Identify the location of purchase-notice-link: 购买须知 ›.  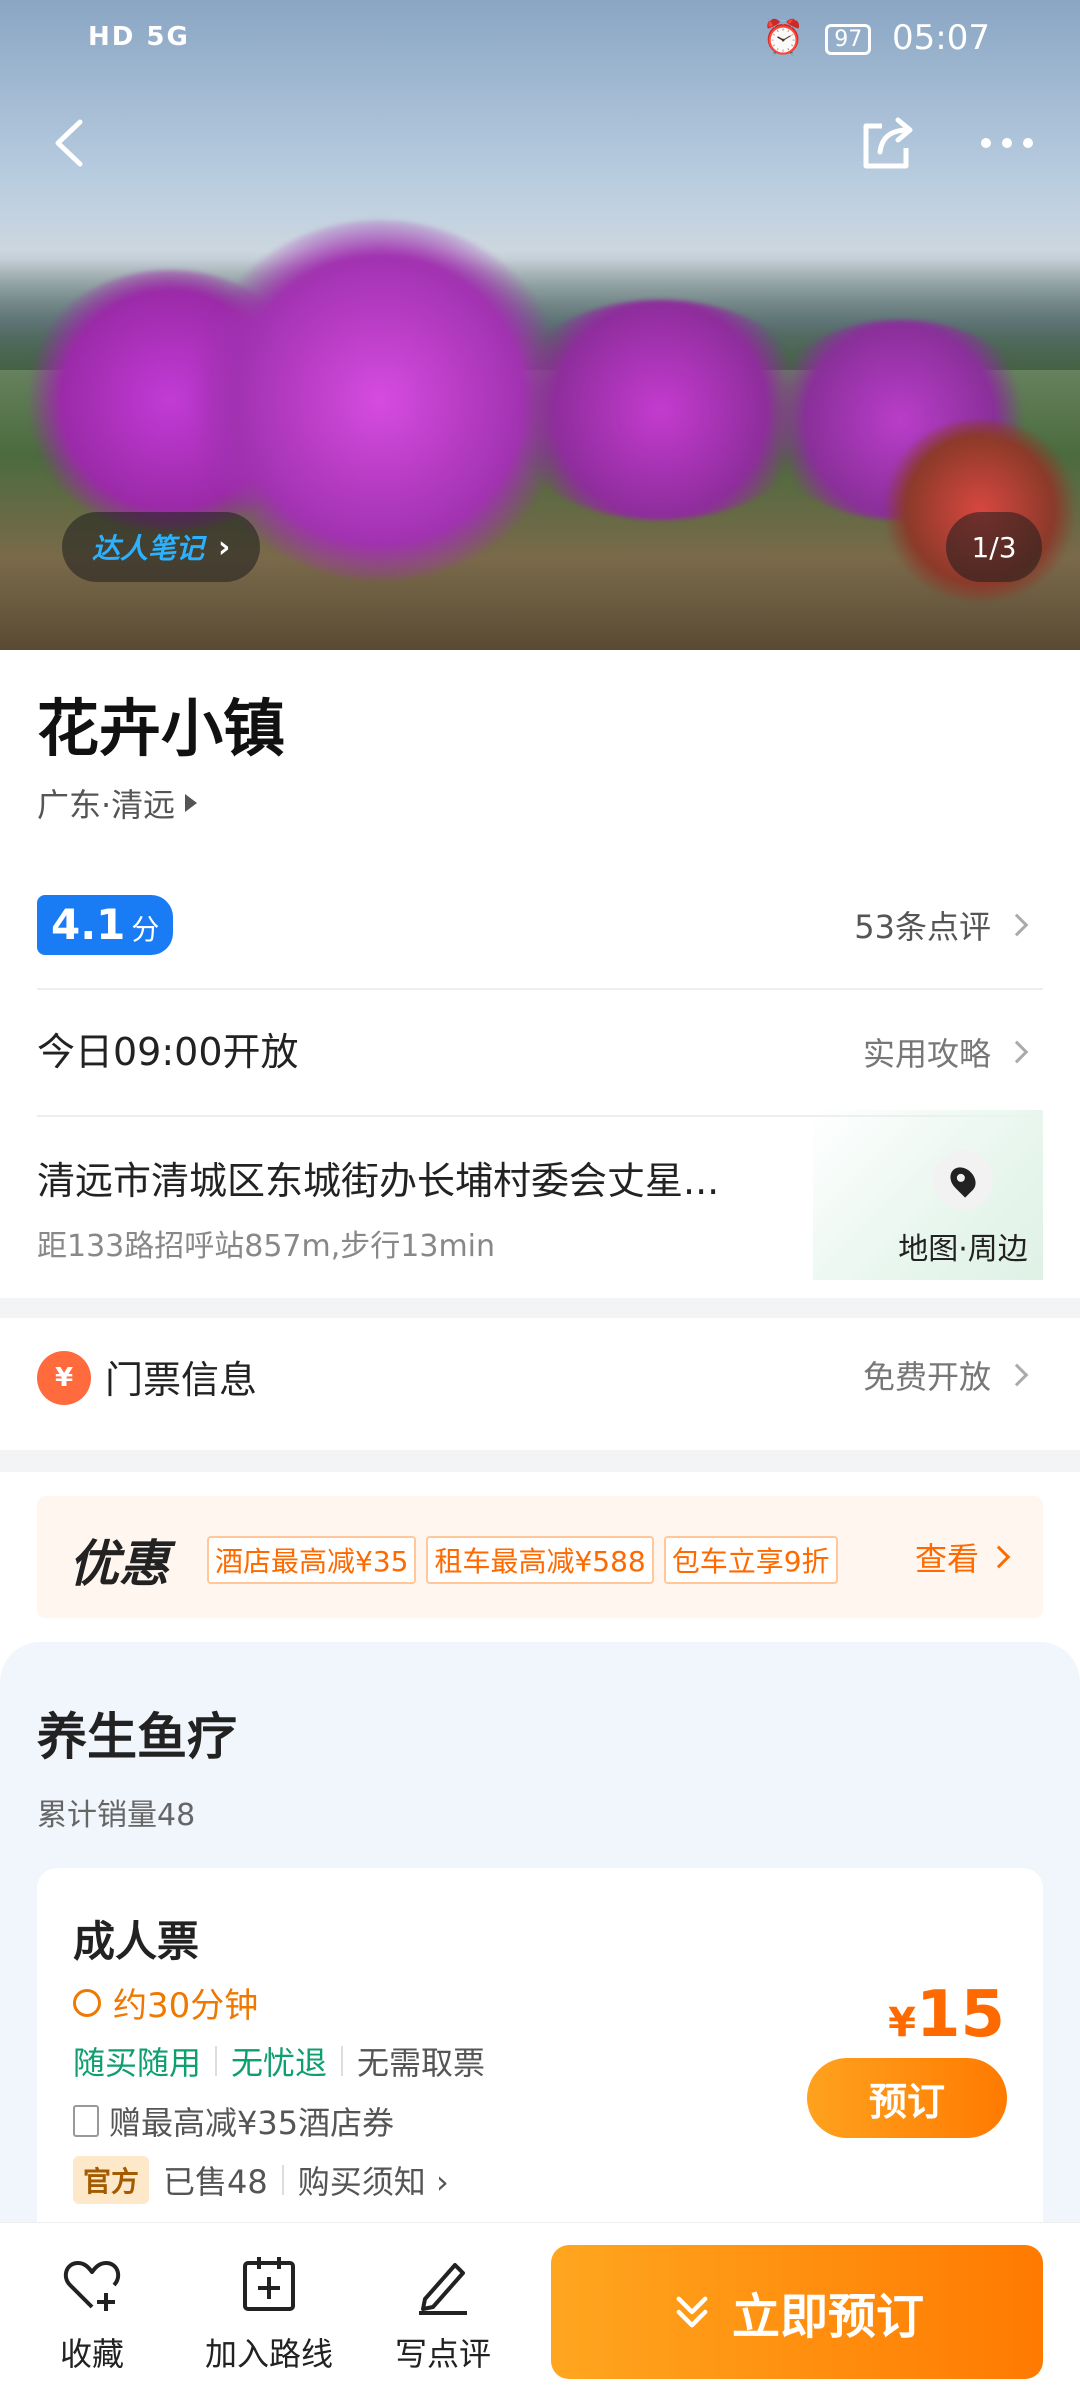
(373, 2180).